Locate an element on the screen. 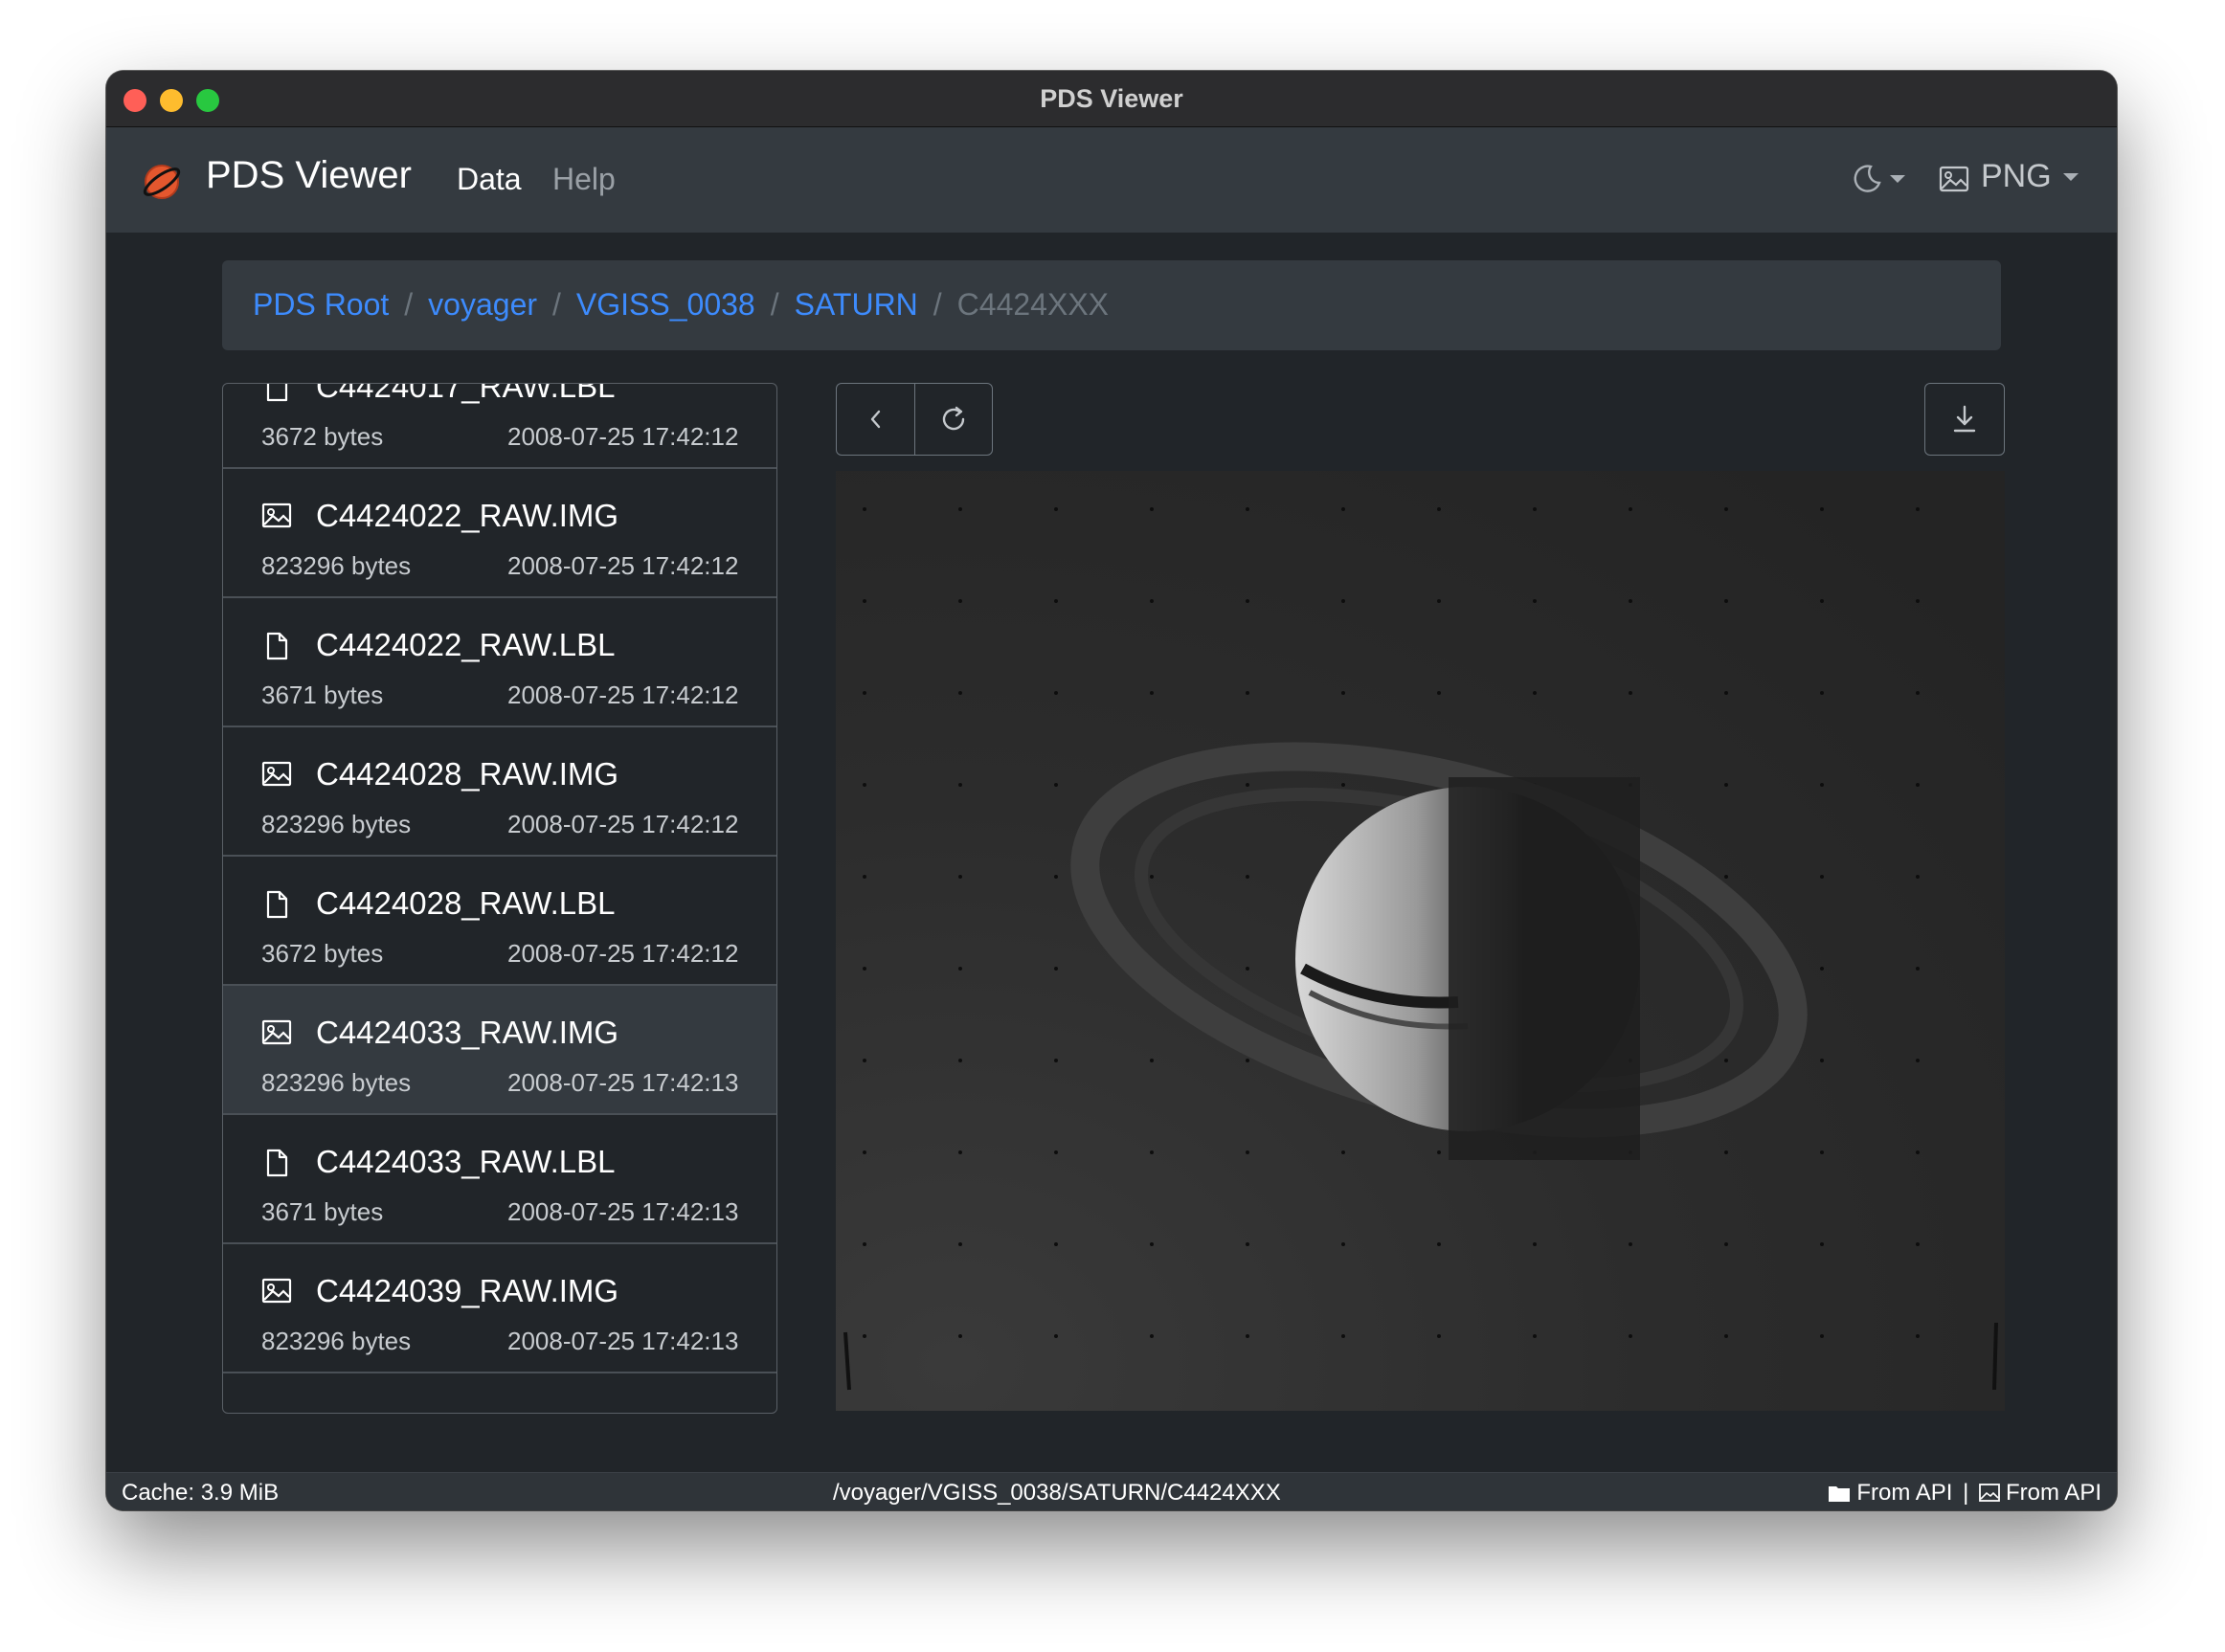 Image resolution: width=2225 pixels, height=1652 pixels. title-bar: PDS Viewer is located at coordinates (1111, 99).